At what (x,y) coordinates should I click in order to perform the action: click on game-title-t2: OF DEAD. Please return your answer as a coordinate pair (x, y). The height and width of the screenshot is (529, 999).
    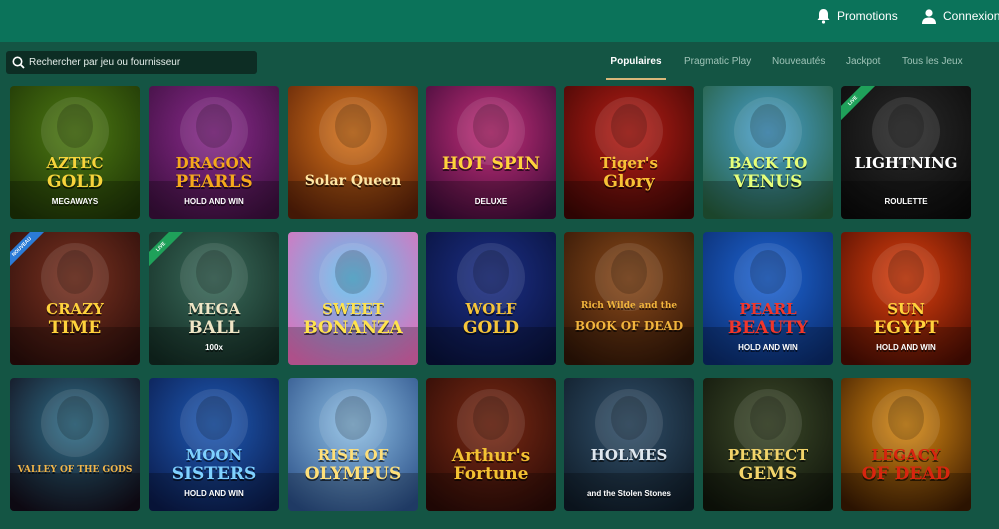
    Looking at the image, I should click on (906, 474).